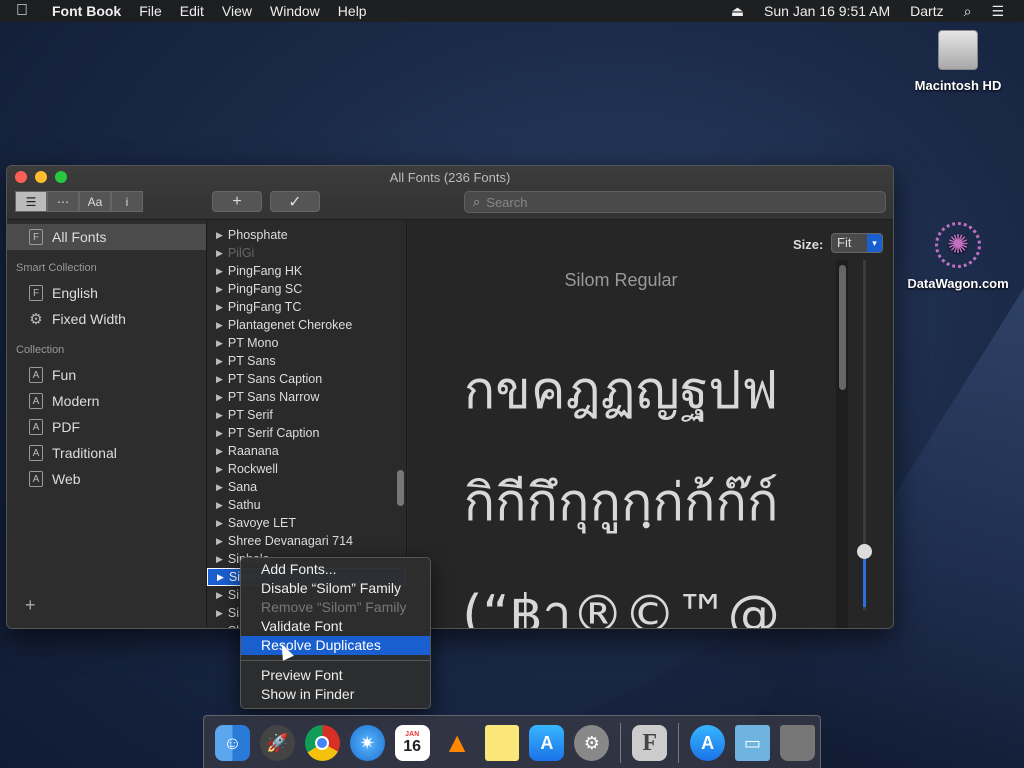 This screenshot has width=1024, height=768. What do you see at coordinates (306, 397) in the screenshot?
I see `font-family-item: ▶ PT Sans Narrow` at bounding box center [306, 397].